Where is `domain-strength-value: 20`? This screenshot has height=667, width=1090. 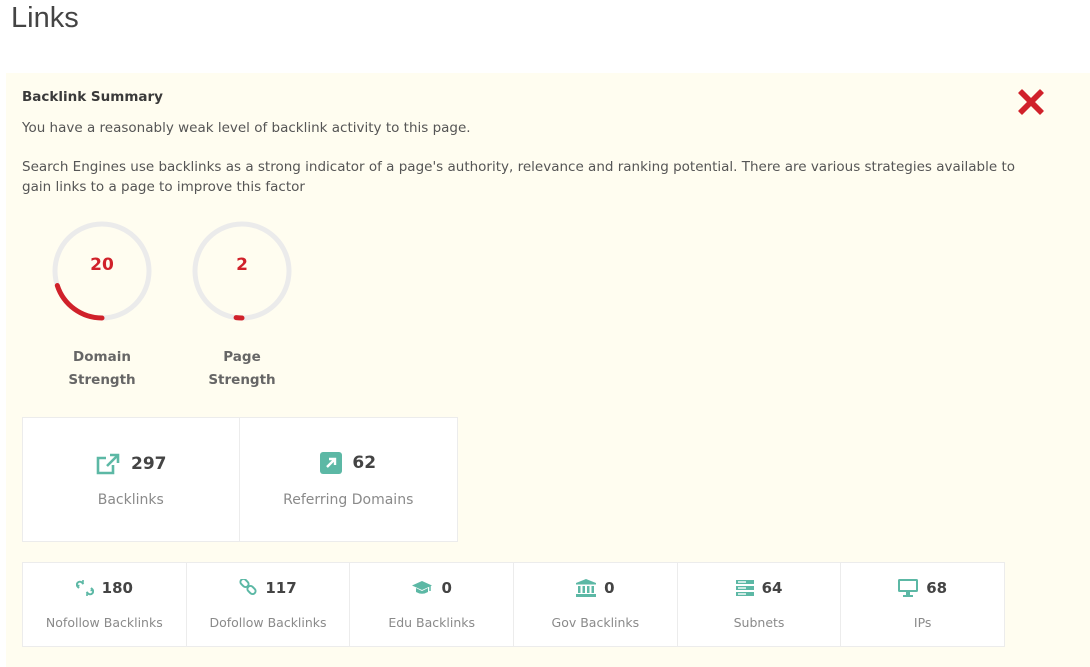 domain-strength-value: 20 is located at coordinates (102, 265).